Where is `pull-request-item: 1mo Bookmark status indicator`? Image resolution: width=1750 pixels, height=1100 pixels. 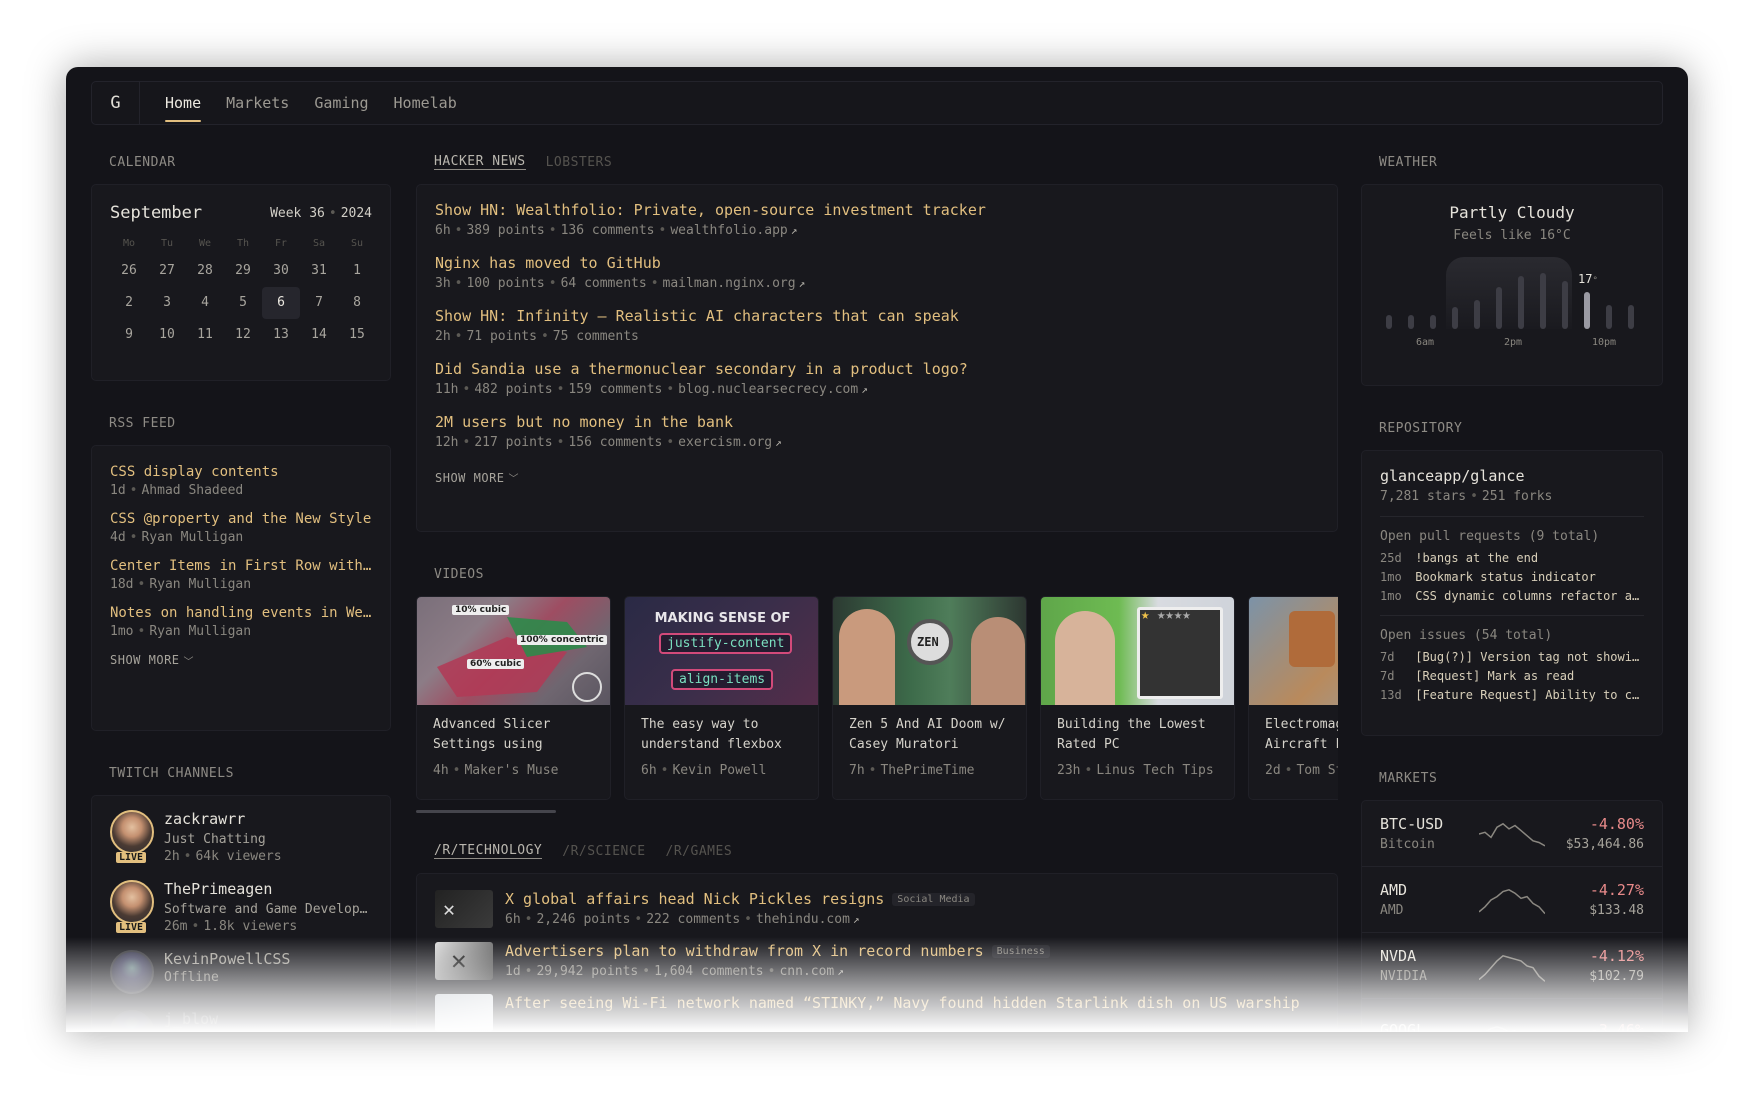 pull-request-item: 1mo Bookmark status indicator is located at coordinates (1512, 577).